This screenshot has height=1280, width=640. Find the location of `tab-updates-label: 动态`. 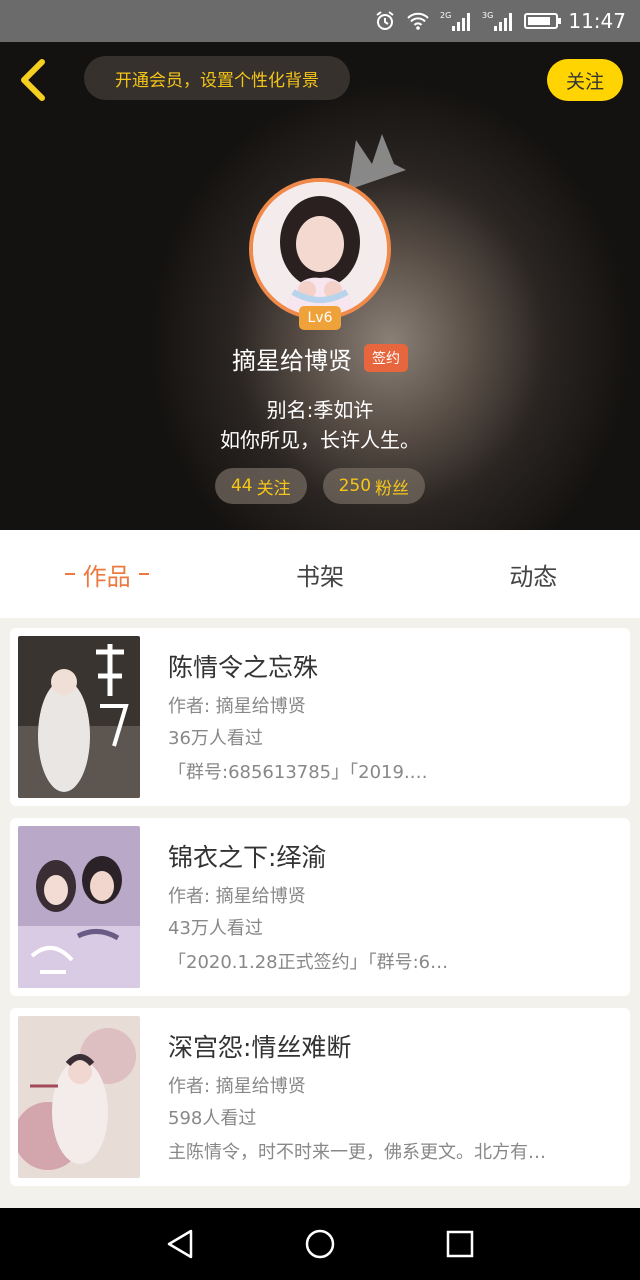

tab-updates-label: 动态 is located at coordinates (533, 576).